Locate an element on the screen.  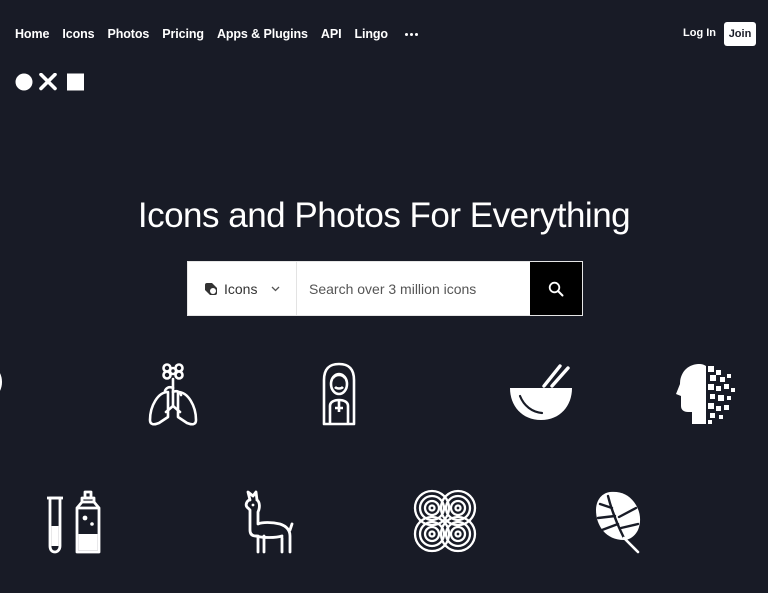
bowl-chopsticks-icon is located at coordinates (541, 394).